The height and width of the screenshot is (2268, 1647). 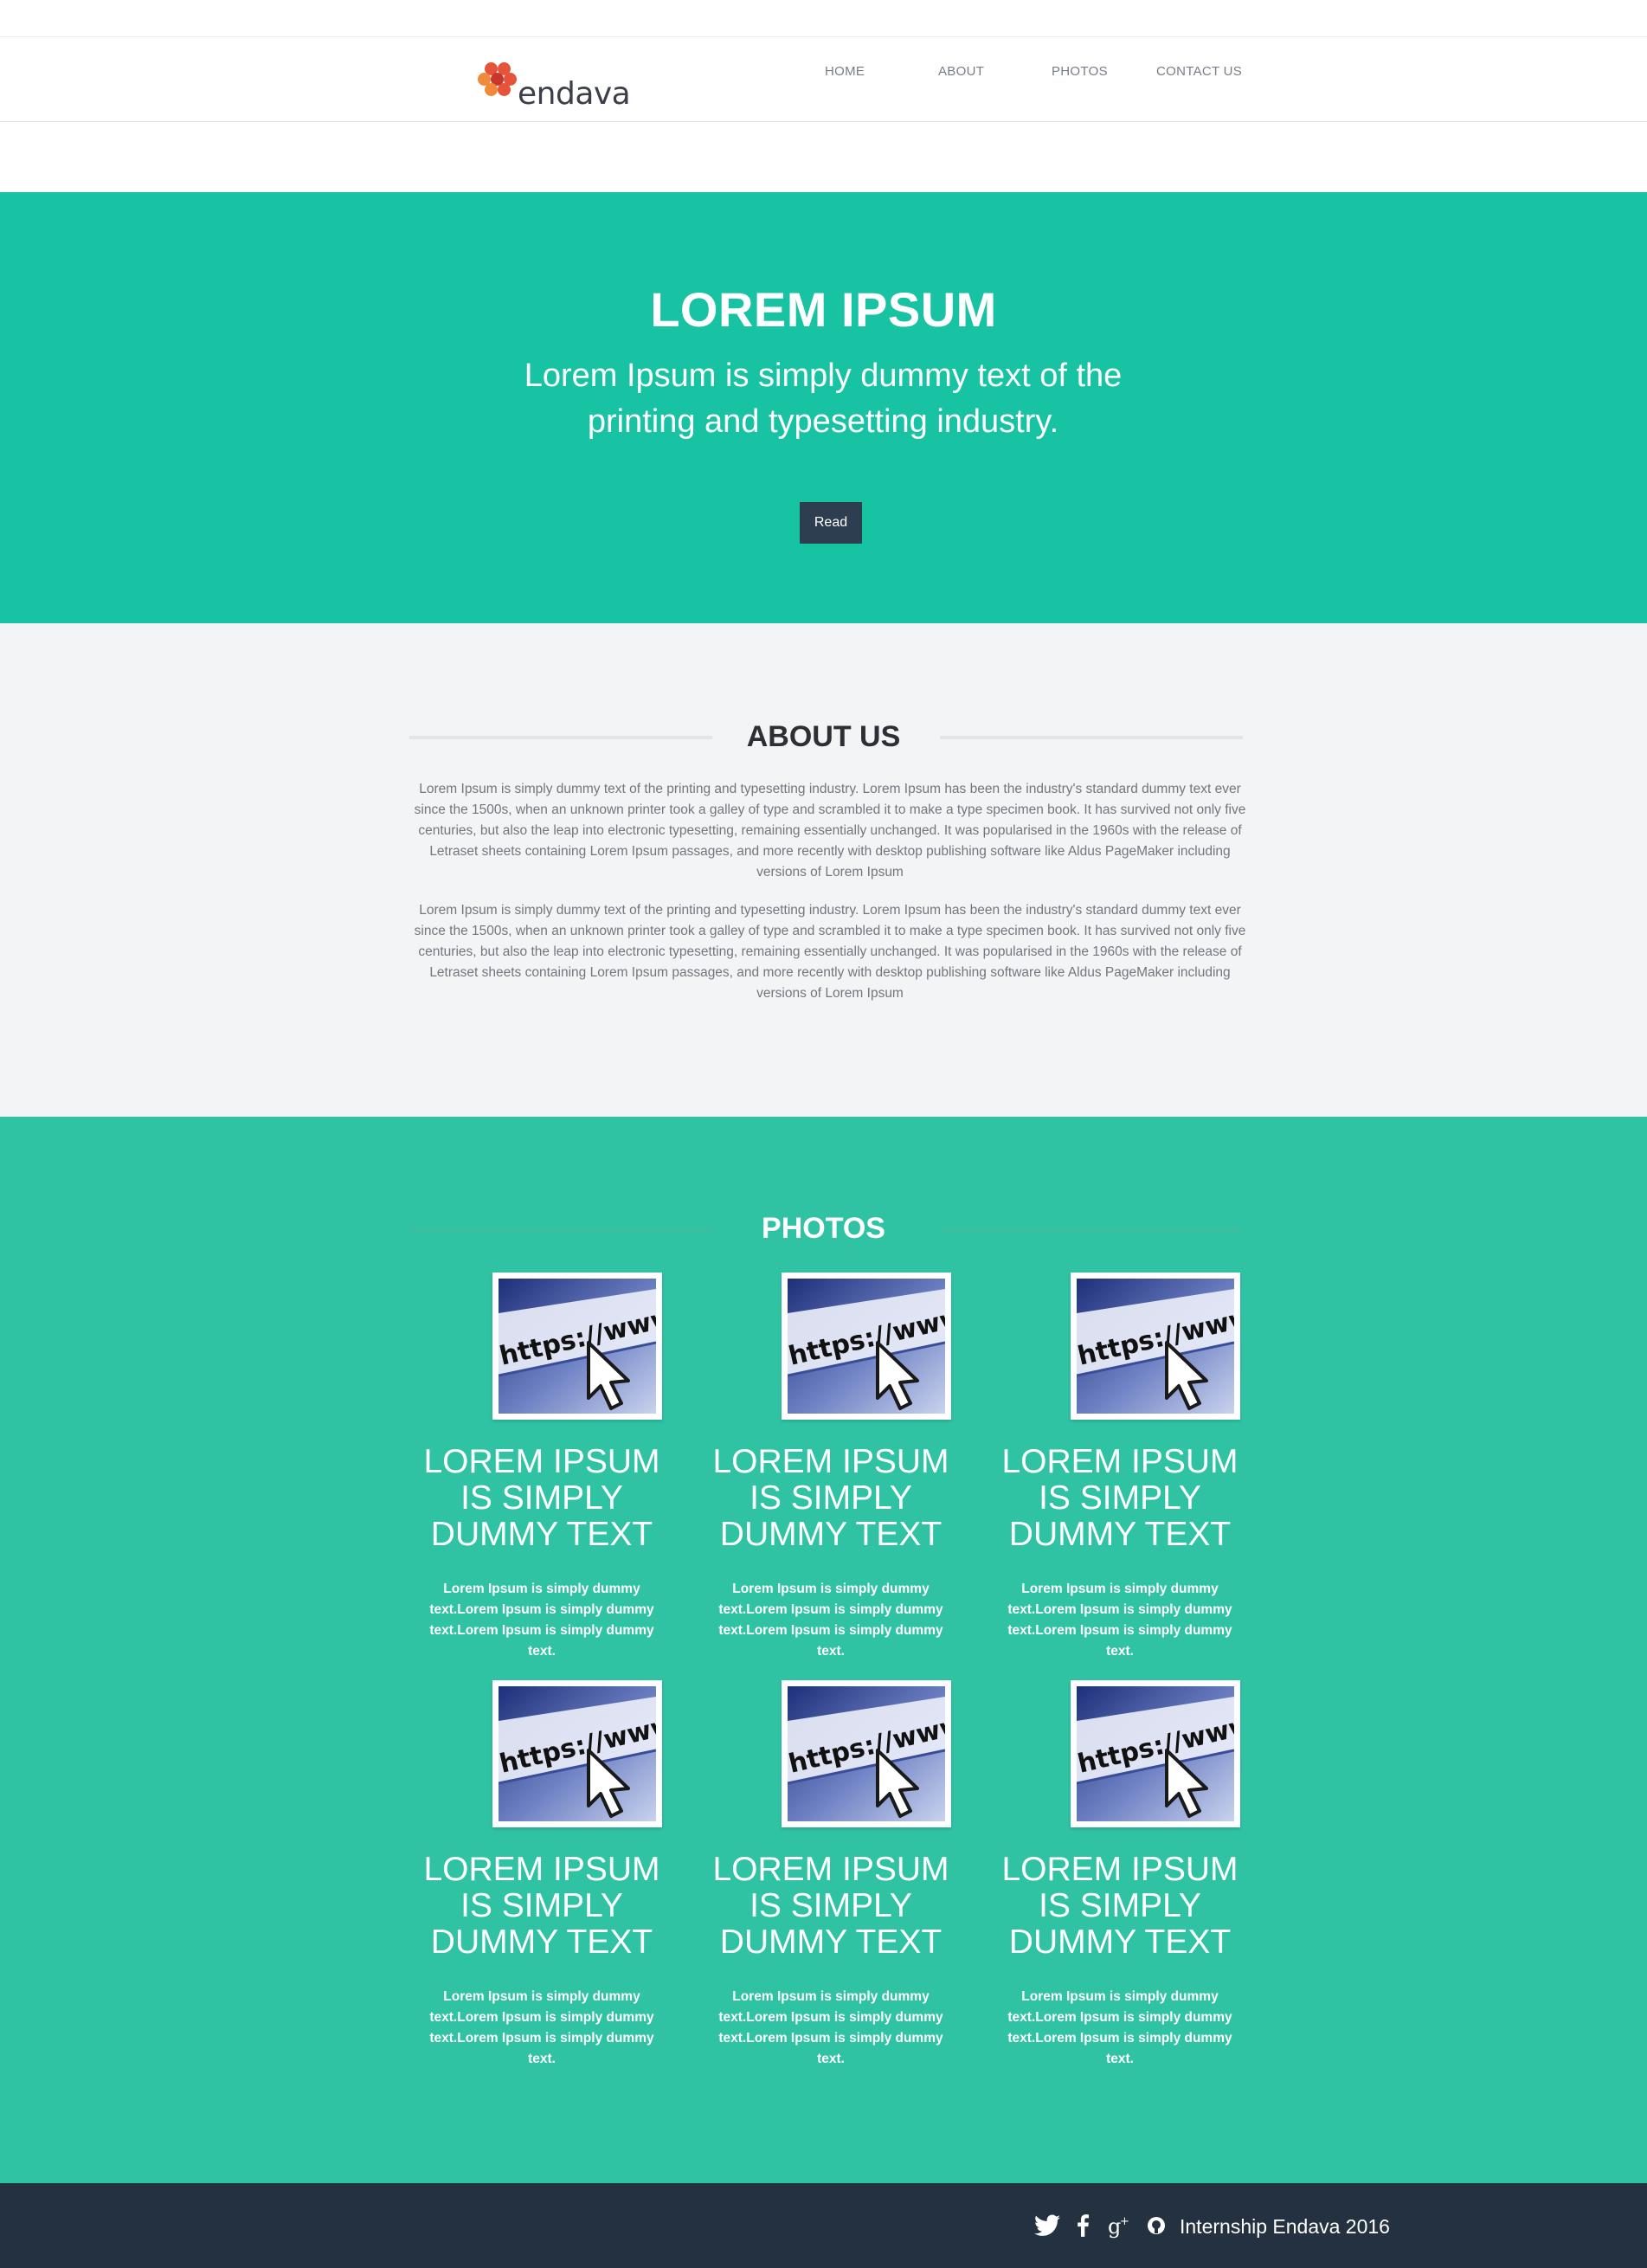 I want to click on twitter-icon, so click(x=1047, y=2227).